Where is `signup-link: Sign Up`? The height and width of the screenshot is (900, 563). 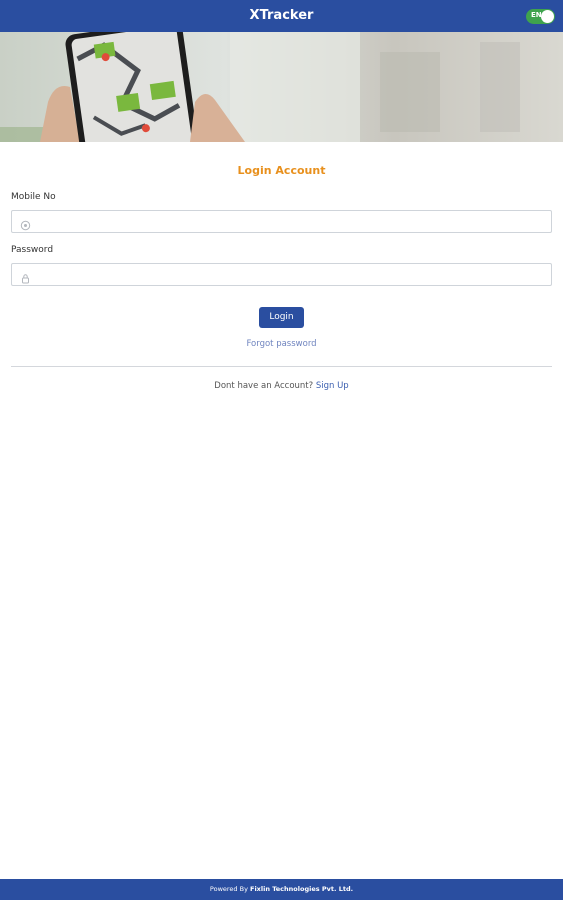
signup-link: Sign Up is located at coordinates (332, 386).